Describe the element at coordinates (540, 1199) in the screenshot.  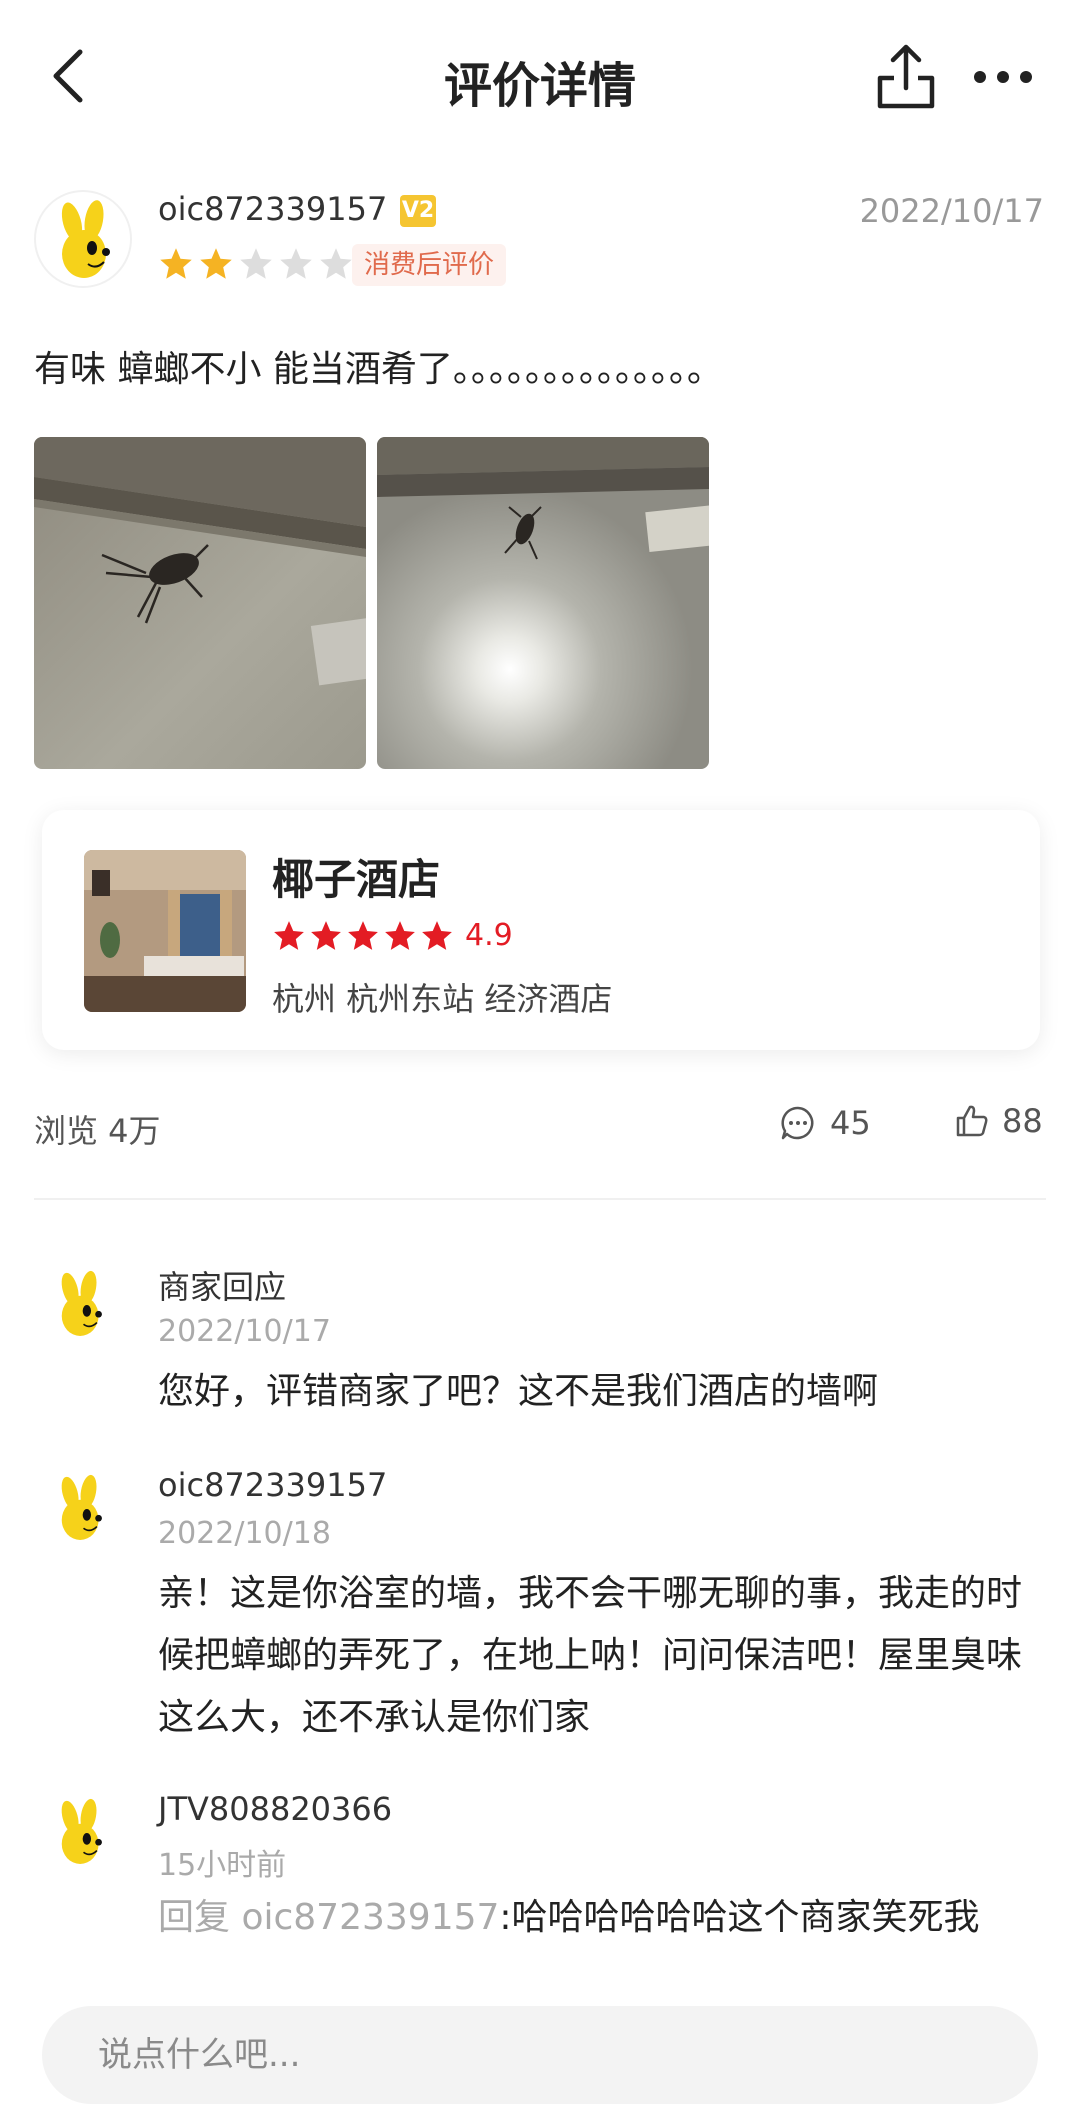
I see `divider` at that location.